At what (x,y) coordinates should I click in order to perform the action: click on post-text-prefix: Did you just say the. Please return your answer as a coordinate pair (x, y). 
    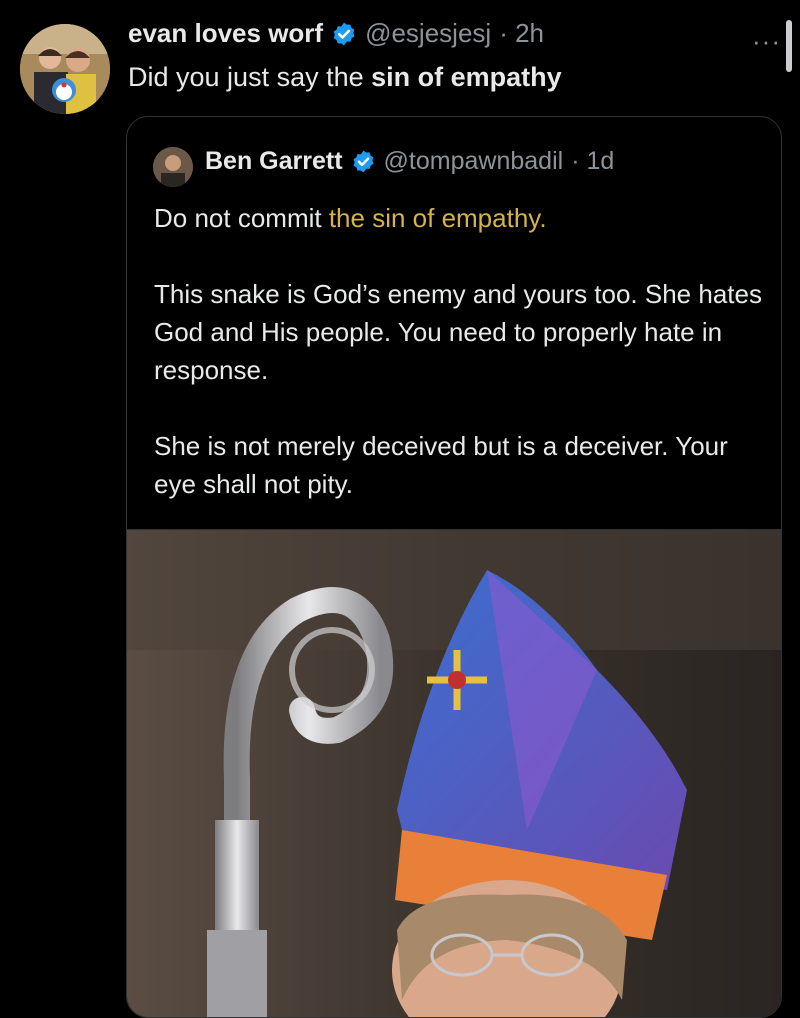
    Looking at the image, I should click on (250, 77).